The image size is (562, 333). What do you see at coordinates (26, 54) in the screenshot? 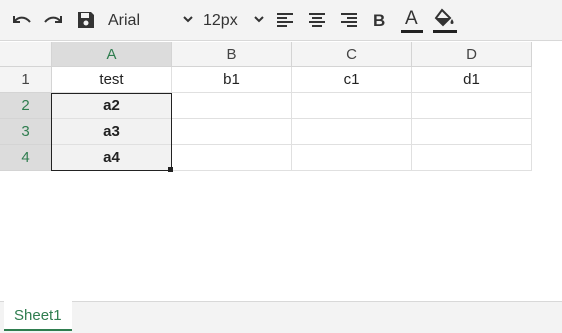
I see `corner-cell` at bounding box center [26, 54].